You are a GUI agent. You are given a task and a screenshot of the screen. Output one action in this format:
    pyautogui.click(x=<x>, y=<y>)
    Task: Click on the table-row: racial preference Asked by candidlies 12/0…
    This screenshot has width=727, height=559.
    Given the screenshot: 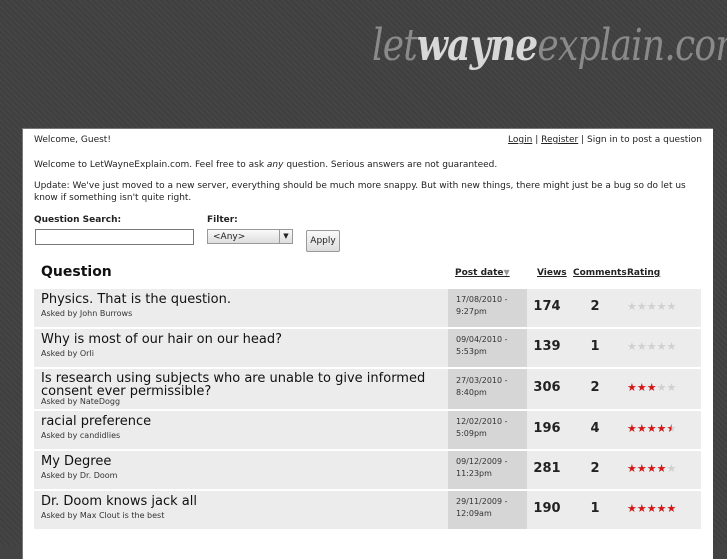 What is the action you would take?
    pyautogui.click(x=367, y=431)
    